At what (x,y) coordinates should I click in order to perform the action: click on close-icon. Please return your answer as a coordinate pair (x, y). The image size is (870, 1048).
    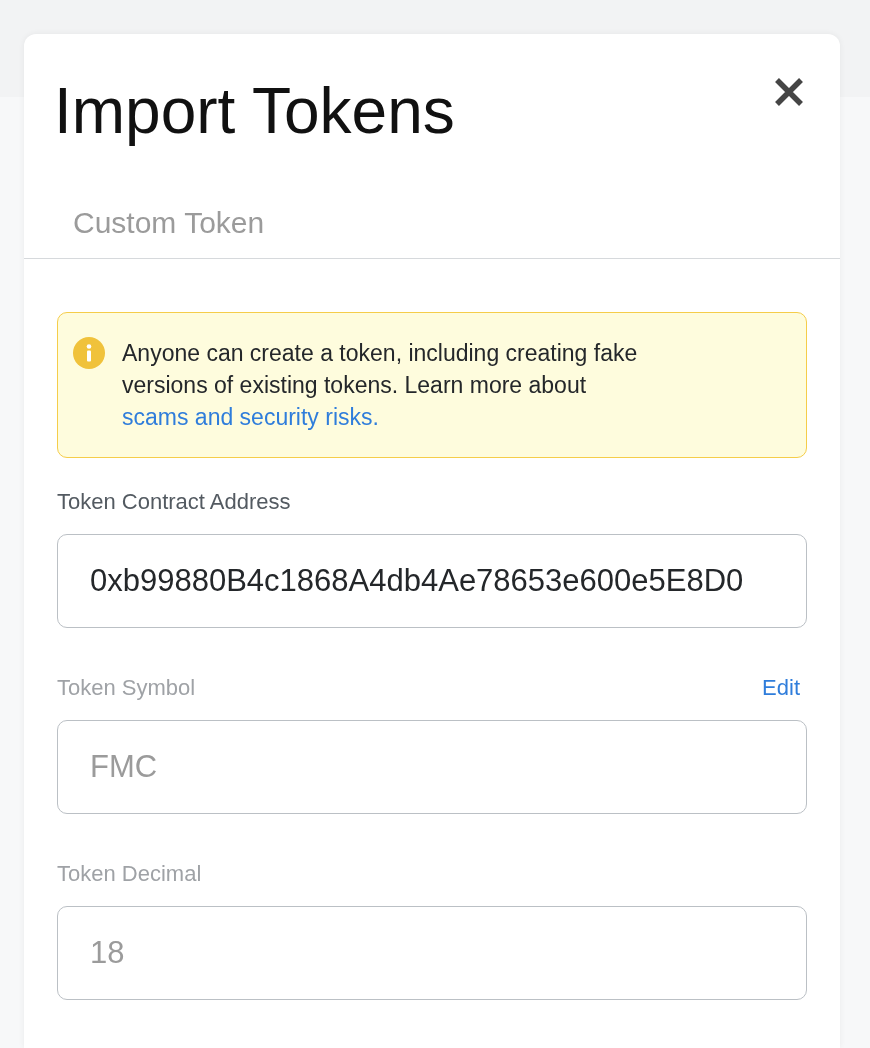
    Looking at the image, I should click on (789, 92).